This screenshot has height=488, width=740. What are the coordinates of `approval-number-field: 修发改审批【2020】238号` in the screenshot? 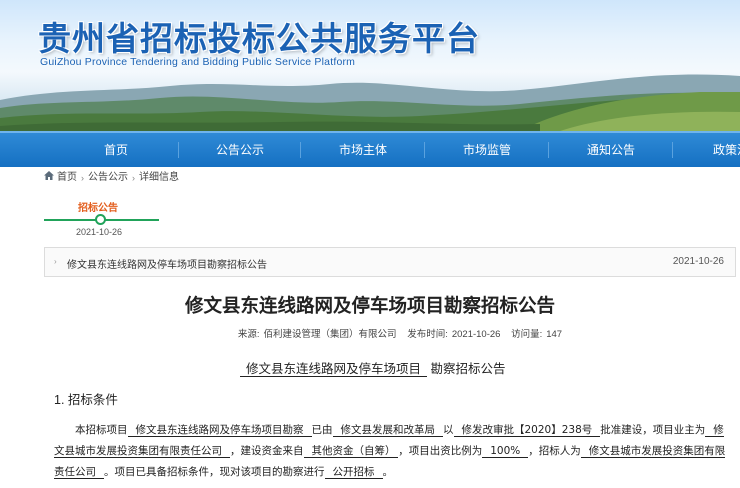 It's located at (527, 430).